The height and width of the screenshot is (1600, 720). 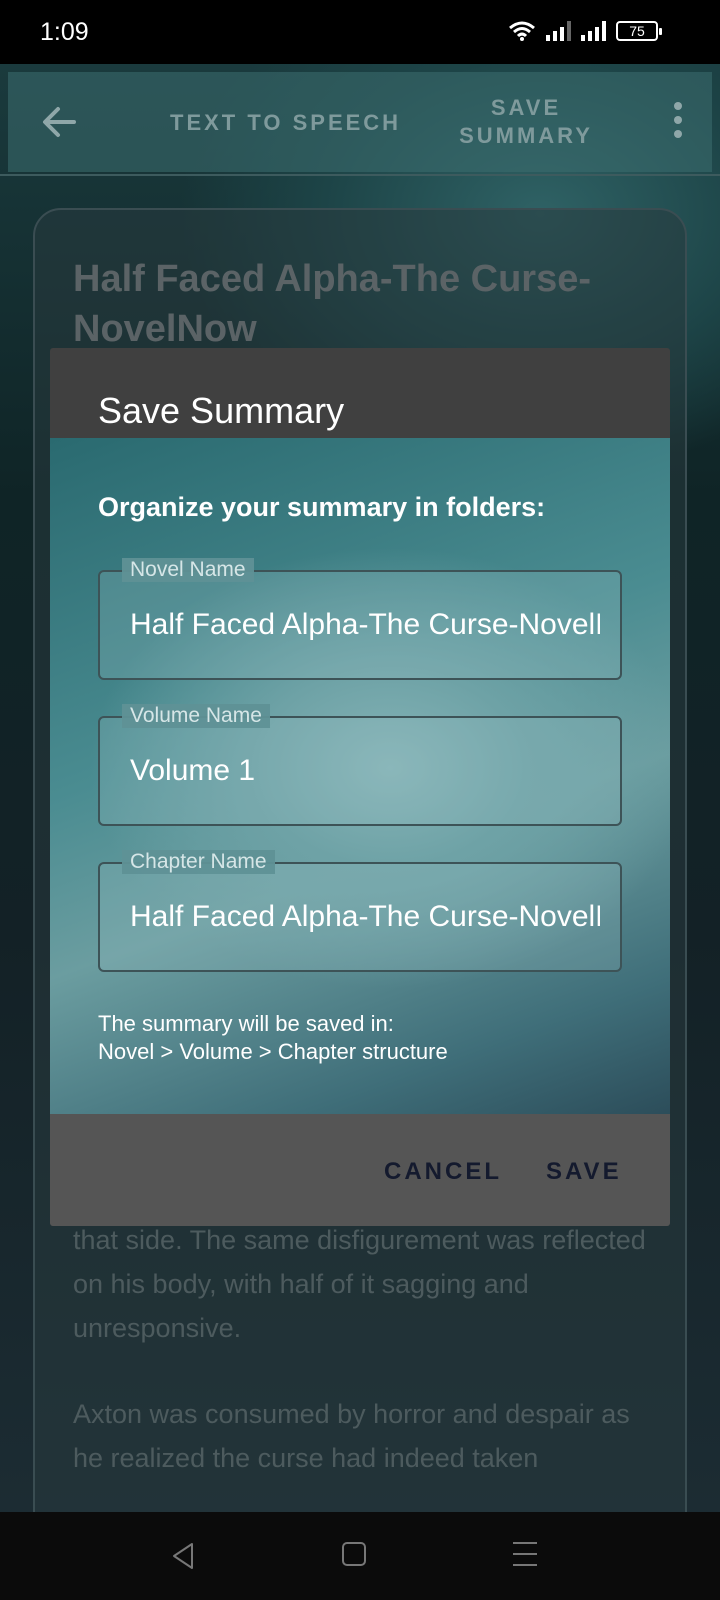 I want to click on save-summary-button: SAVE SUMMARY, so click(x=526, y=122).